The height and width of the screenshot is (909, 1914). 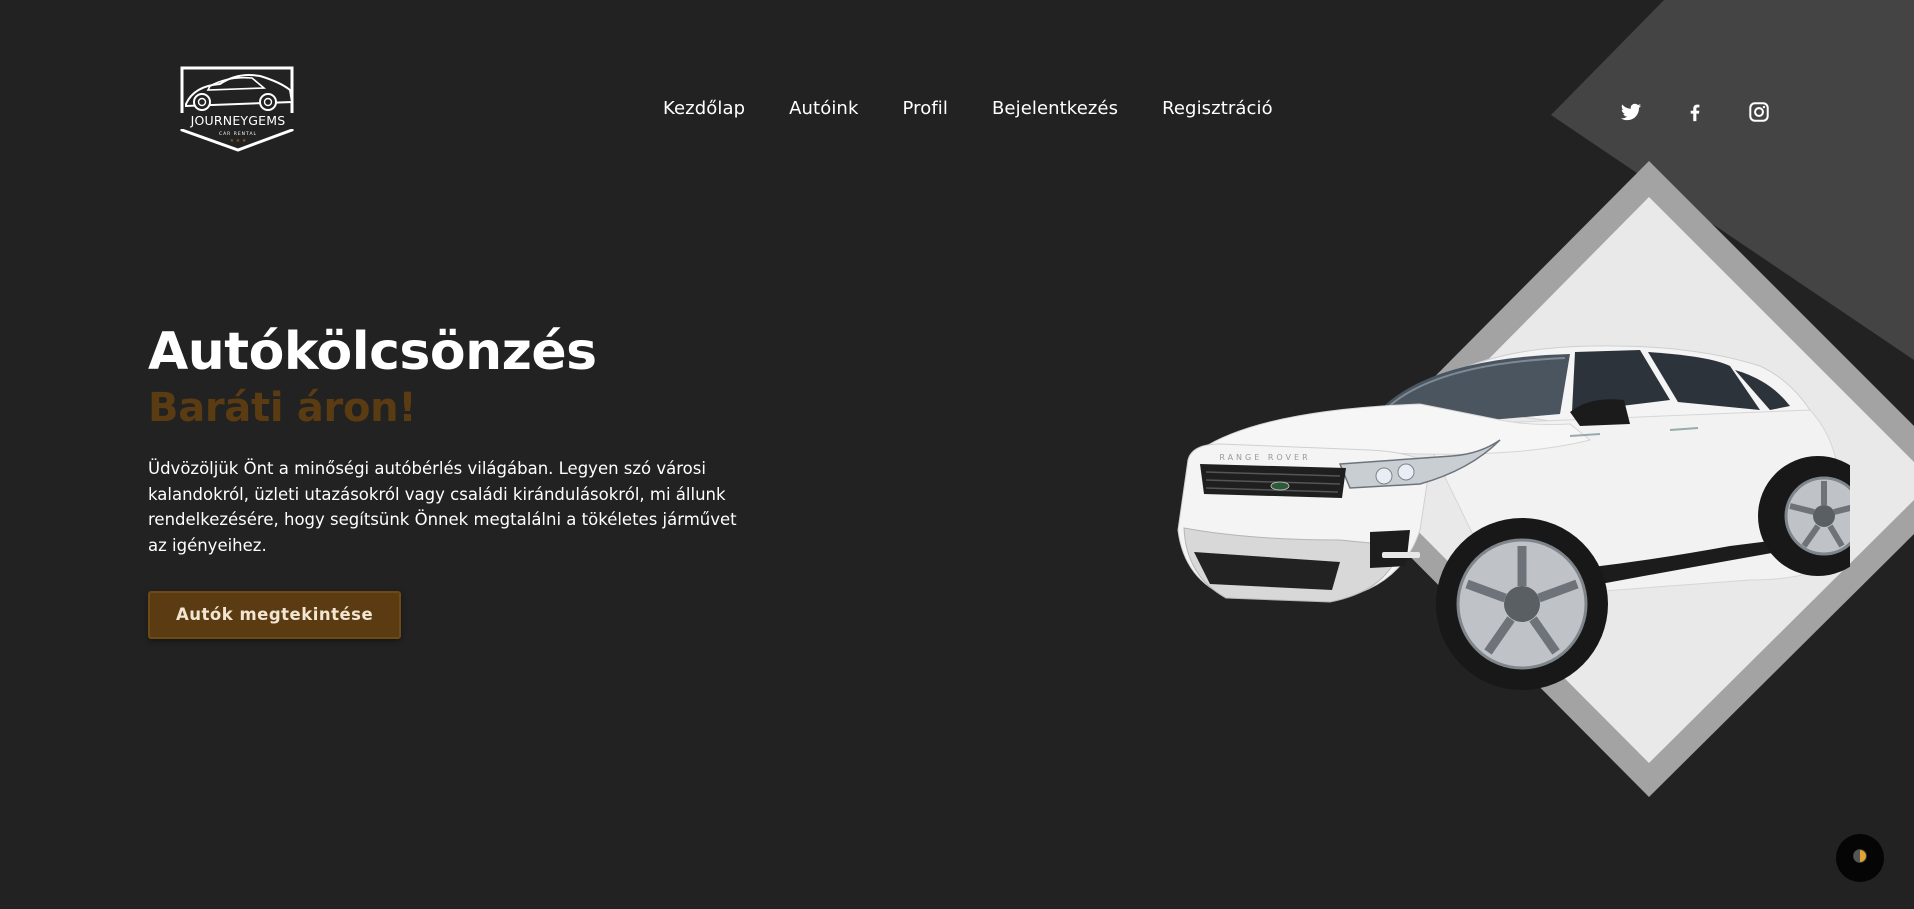 I want to click on brand-tagline: CAR RENTAL, so click(x=238, y=134).